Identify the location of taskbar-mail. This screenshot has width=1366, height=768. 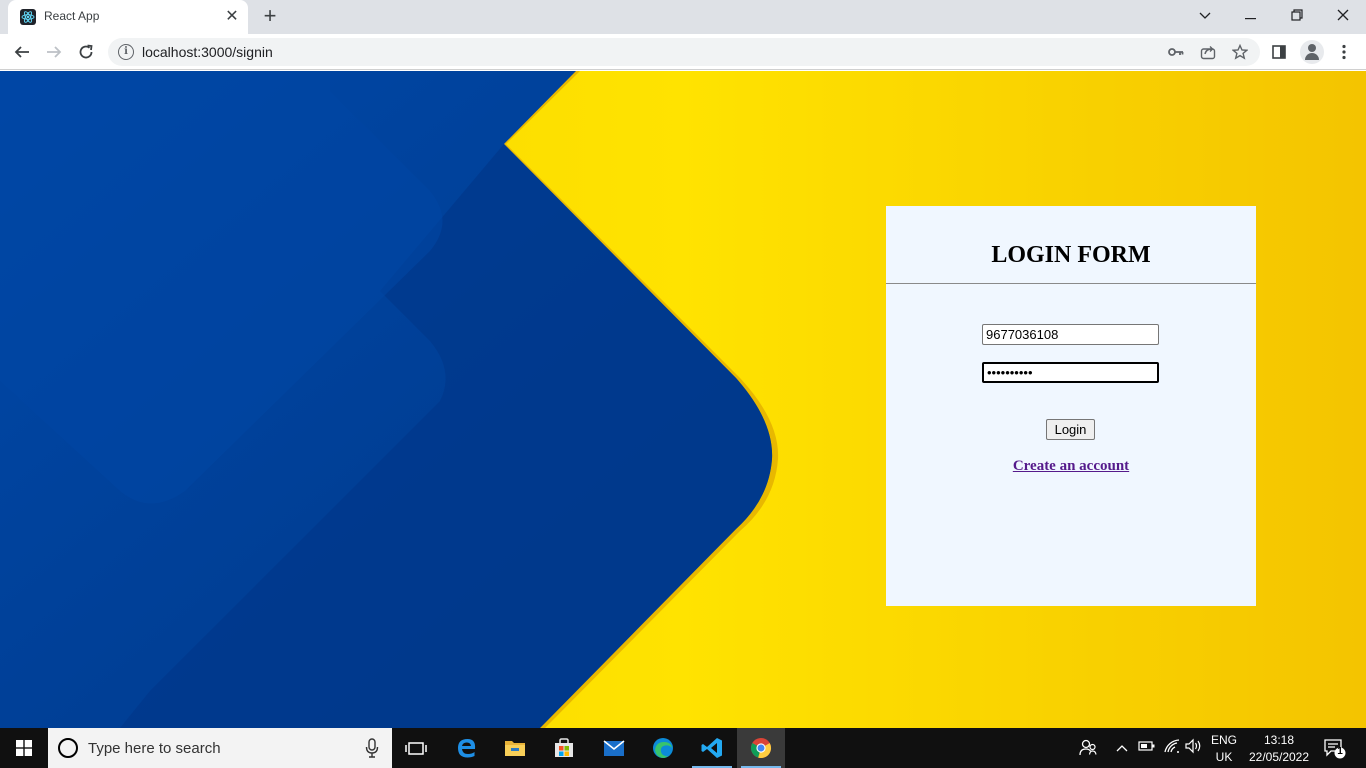
(614, 748).